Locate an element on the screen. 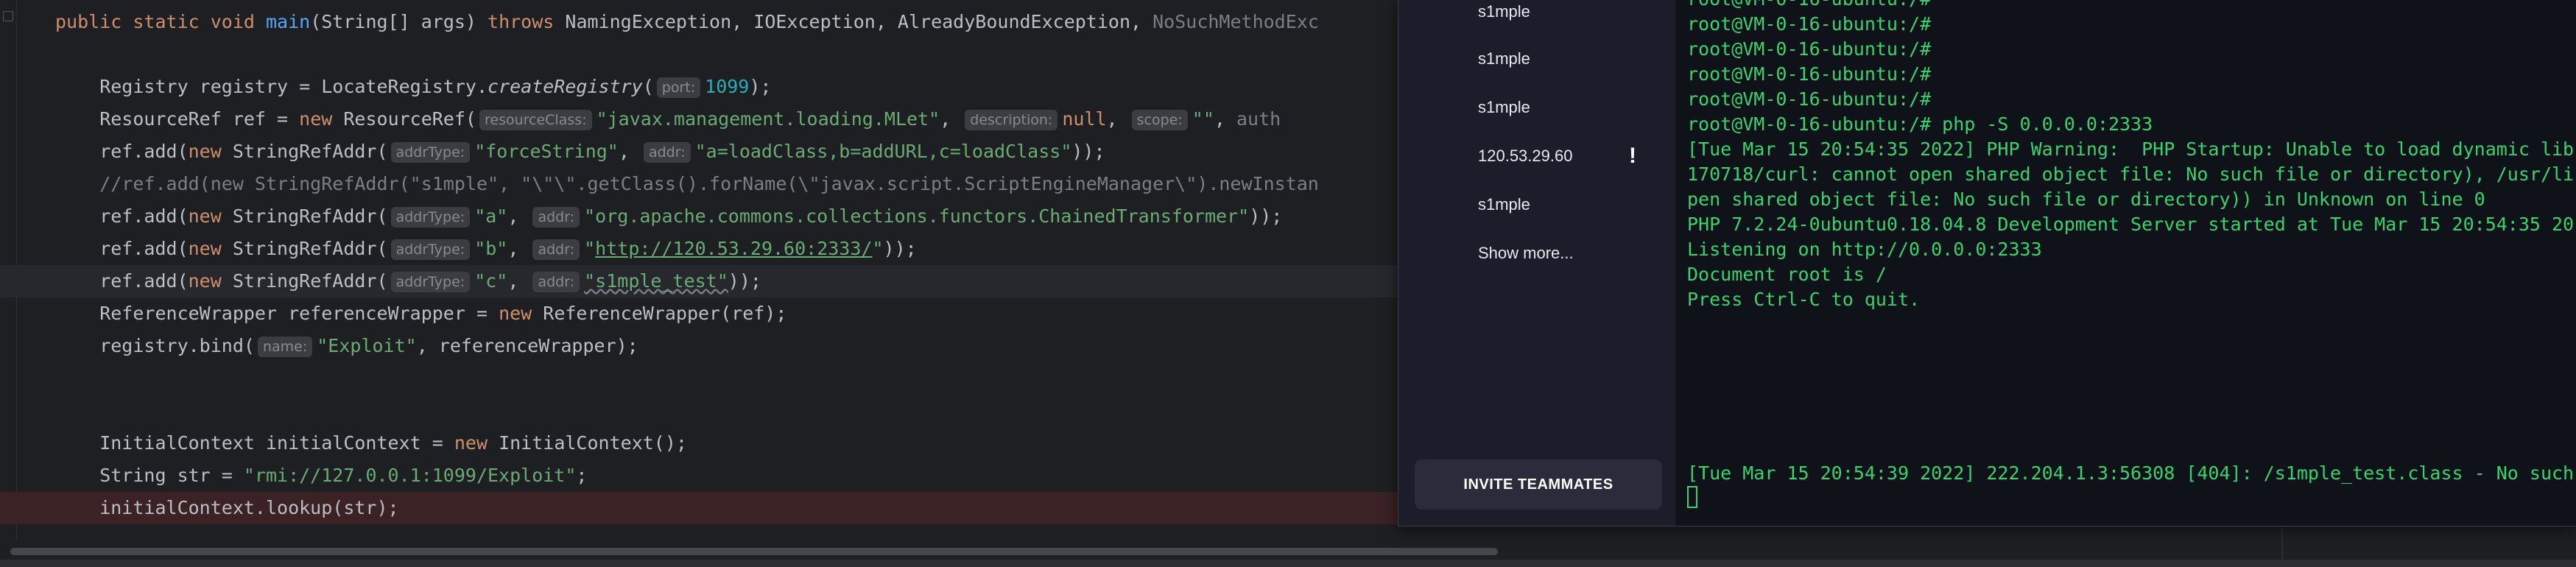  code-token: "rmi://127.0.0.1:1099/Exploit" is located at coordinates (410, 475).